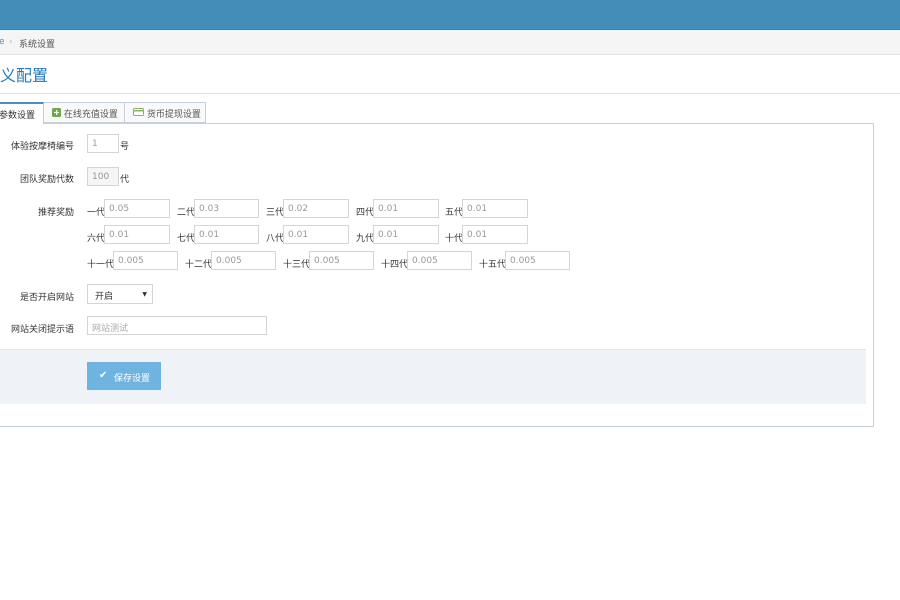  I want to click on referral-gen-5-input: 0.01, so click(495, 208).